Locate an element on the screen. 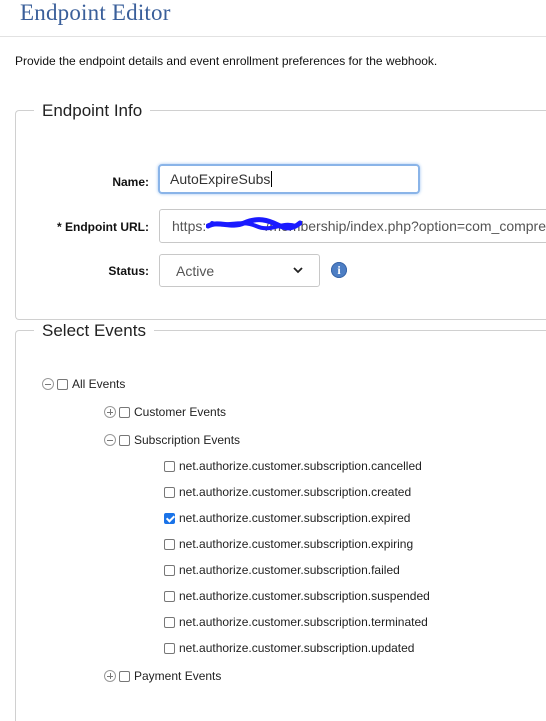 This screenshot has width=546, height=721. tree-row-payment-events: Payment Events is located at coordinates (162, 676).